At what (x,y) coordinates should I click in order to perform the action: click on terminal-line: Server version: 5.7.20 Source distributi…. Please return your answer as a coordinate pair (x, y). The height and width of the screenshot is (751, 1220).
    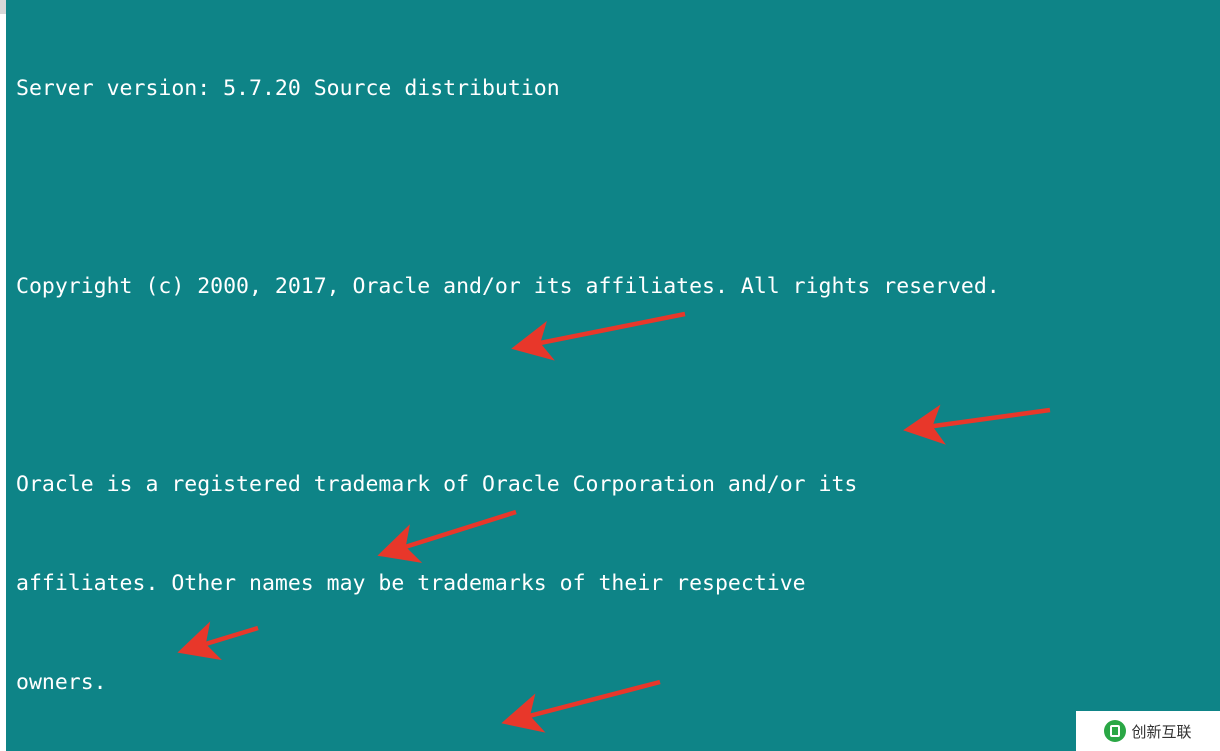
    Looking at the image, I should click on (288, 88).